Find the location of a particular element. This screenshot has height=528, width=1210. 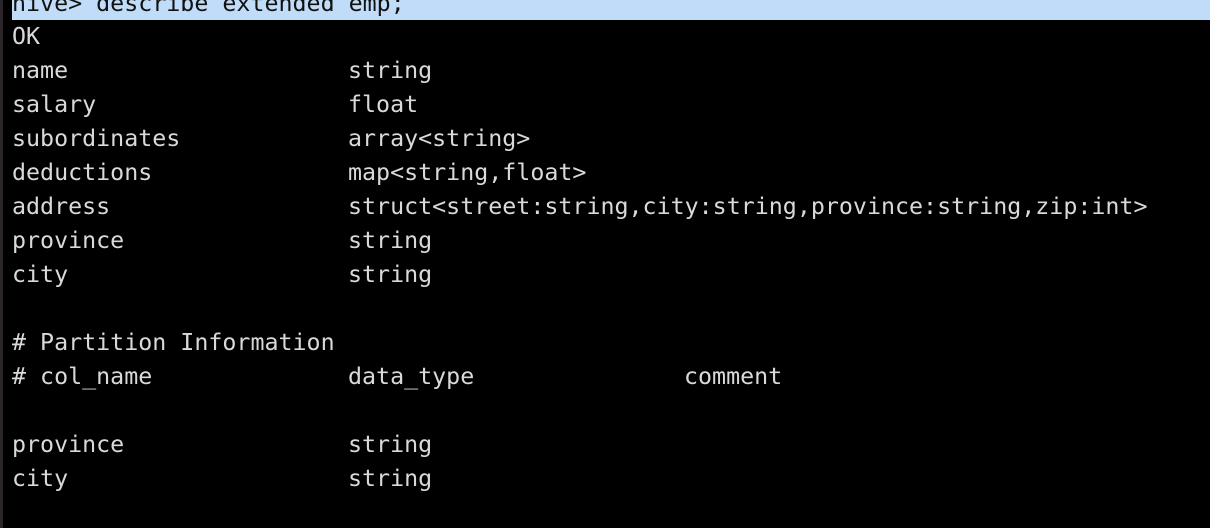

partition-col-headers: # col_name data_type comment is located at coordinates (397, 376).